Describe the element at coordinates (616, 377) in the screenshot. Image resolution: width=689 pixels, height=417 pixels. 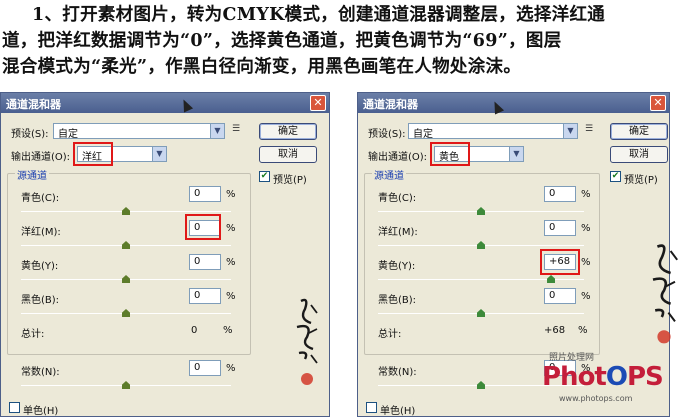
I see `watermark-brand-b: O` at that location.